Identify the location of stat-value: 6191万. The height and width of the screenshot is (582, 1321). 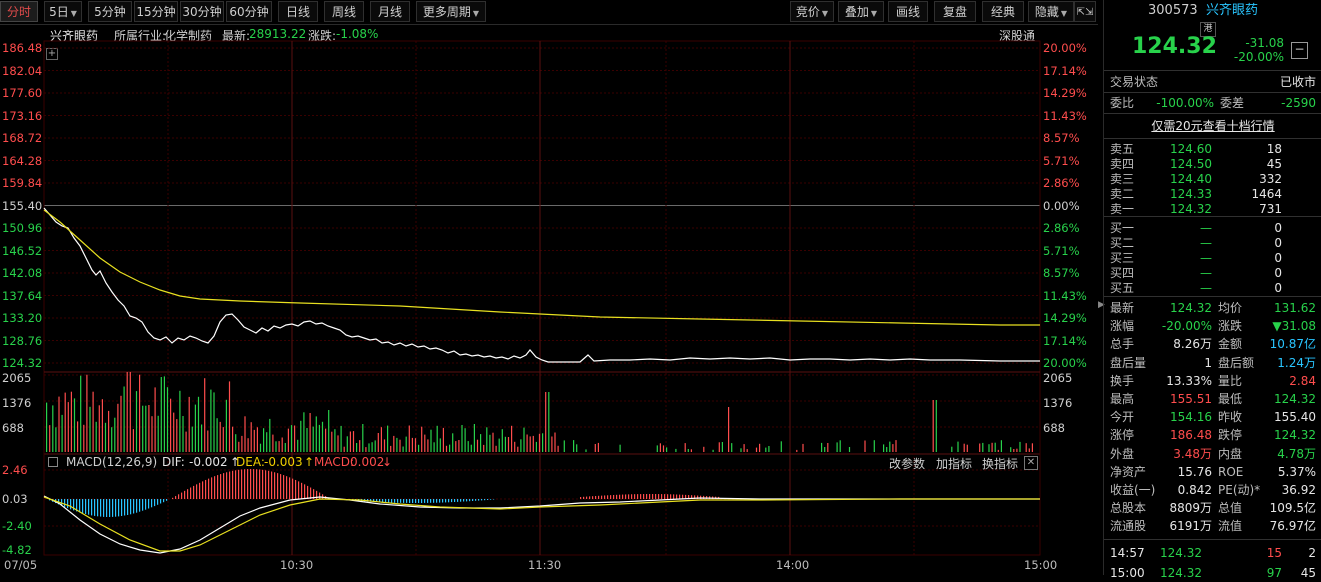
(1190, 526).